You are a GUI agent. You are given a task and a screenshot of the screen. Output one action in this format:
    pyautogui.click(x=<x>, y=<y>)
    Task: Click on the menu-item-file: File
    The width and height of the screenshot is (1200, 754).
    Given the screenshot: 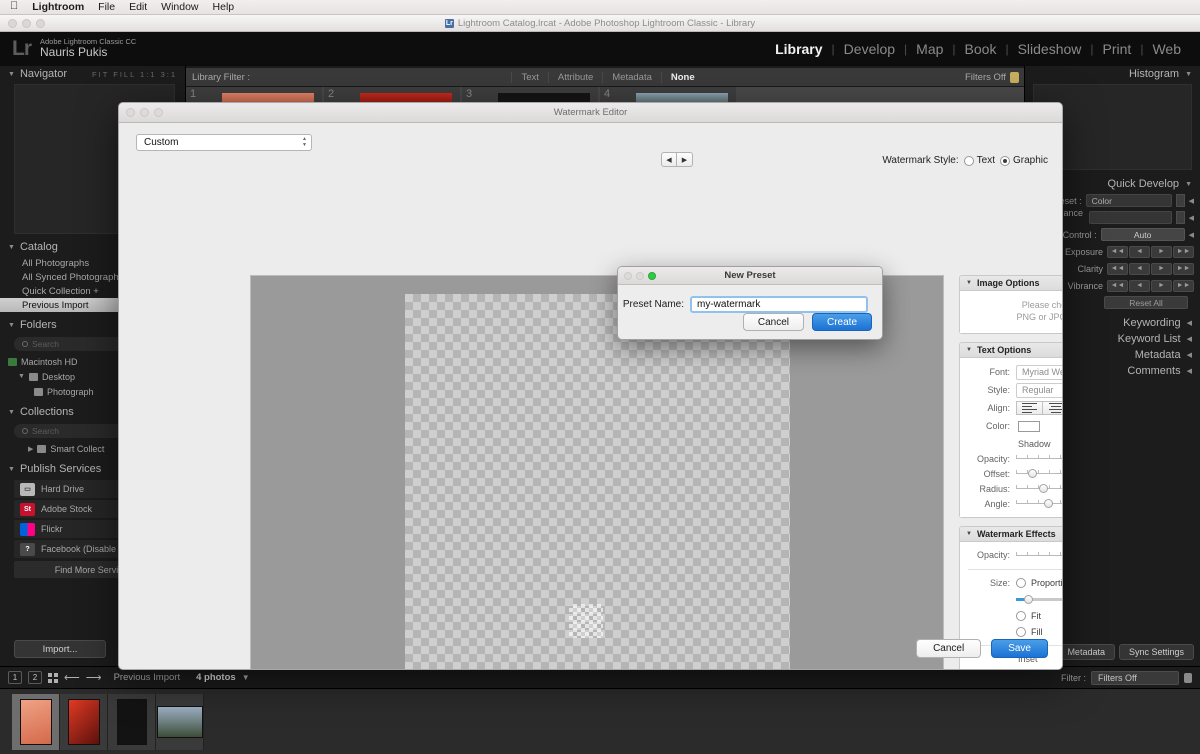 What is the action you would take?
    pyautogui.click(x=106, y=7)
    